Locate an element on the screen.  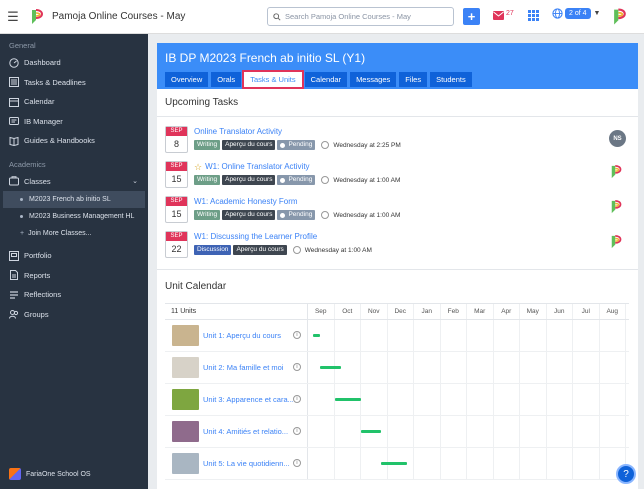
search-icon is located at coordinates (277, 16).